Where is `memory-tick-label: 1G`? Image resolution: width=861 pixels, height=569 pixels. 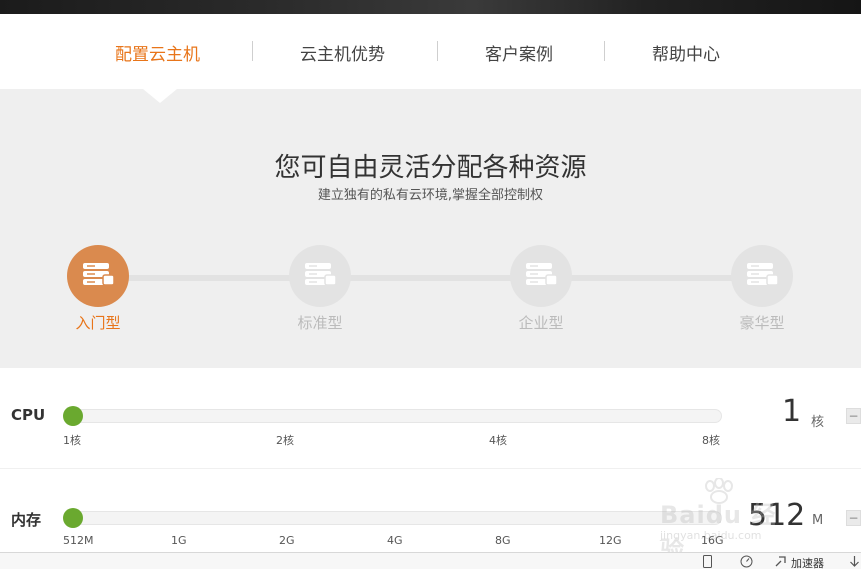 memory-tick-label: 1G is located at coordinates (179, 540).